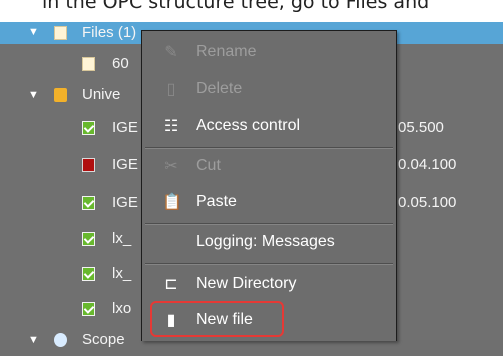 The image size is (503, 356). Describe the element at coordinates (172, 202) in the screenshot. I see `clipboard-icon: 📋` at that location.